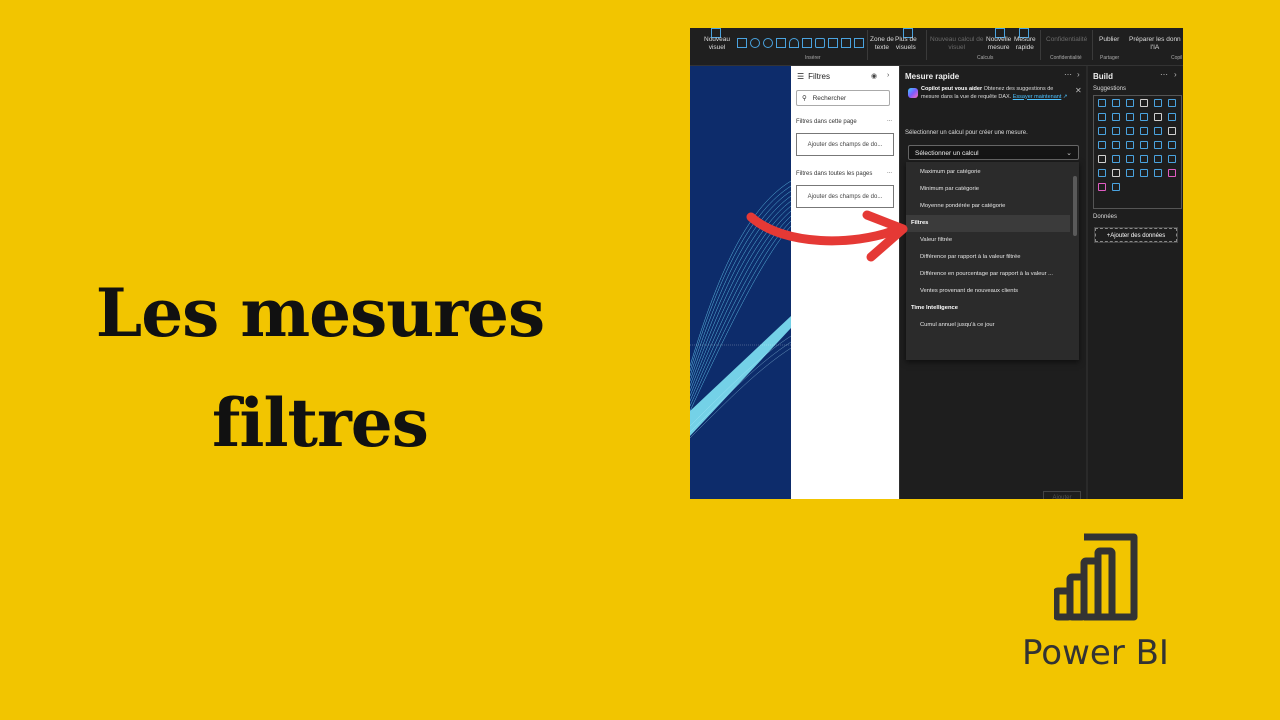  What do you see at coordinates (1172, 159) in the screenshot?
I see `python-visual-icon` at bounding box center [1172, 159].